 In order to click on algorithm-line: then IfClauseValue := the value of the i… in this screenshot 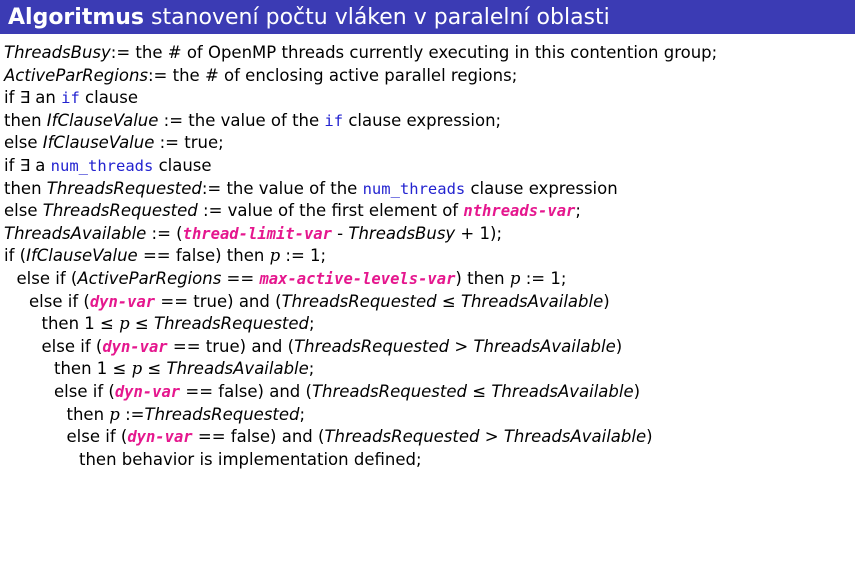, I will do `click(427, 121)`.